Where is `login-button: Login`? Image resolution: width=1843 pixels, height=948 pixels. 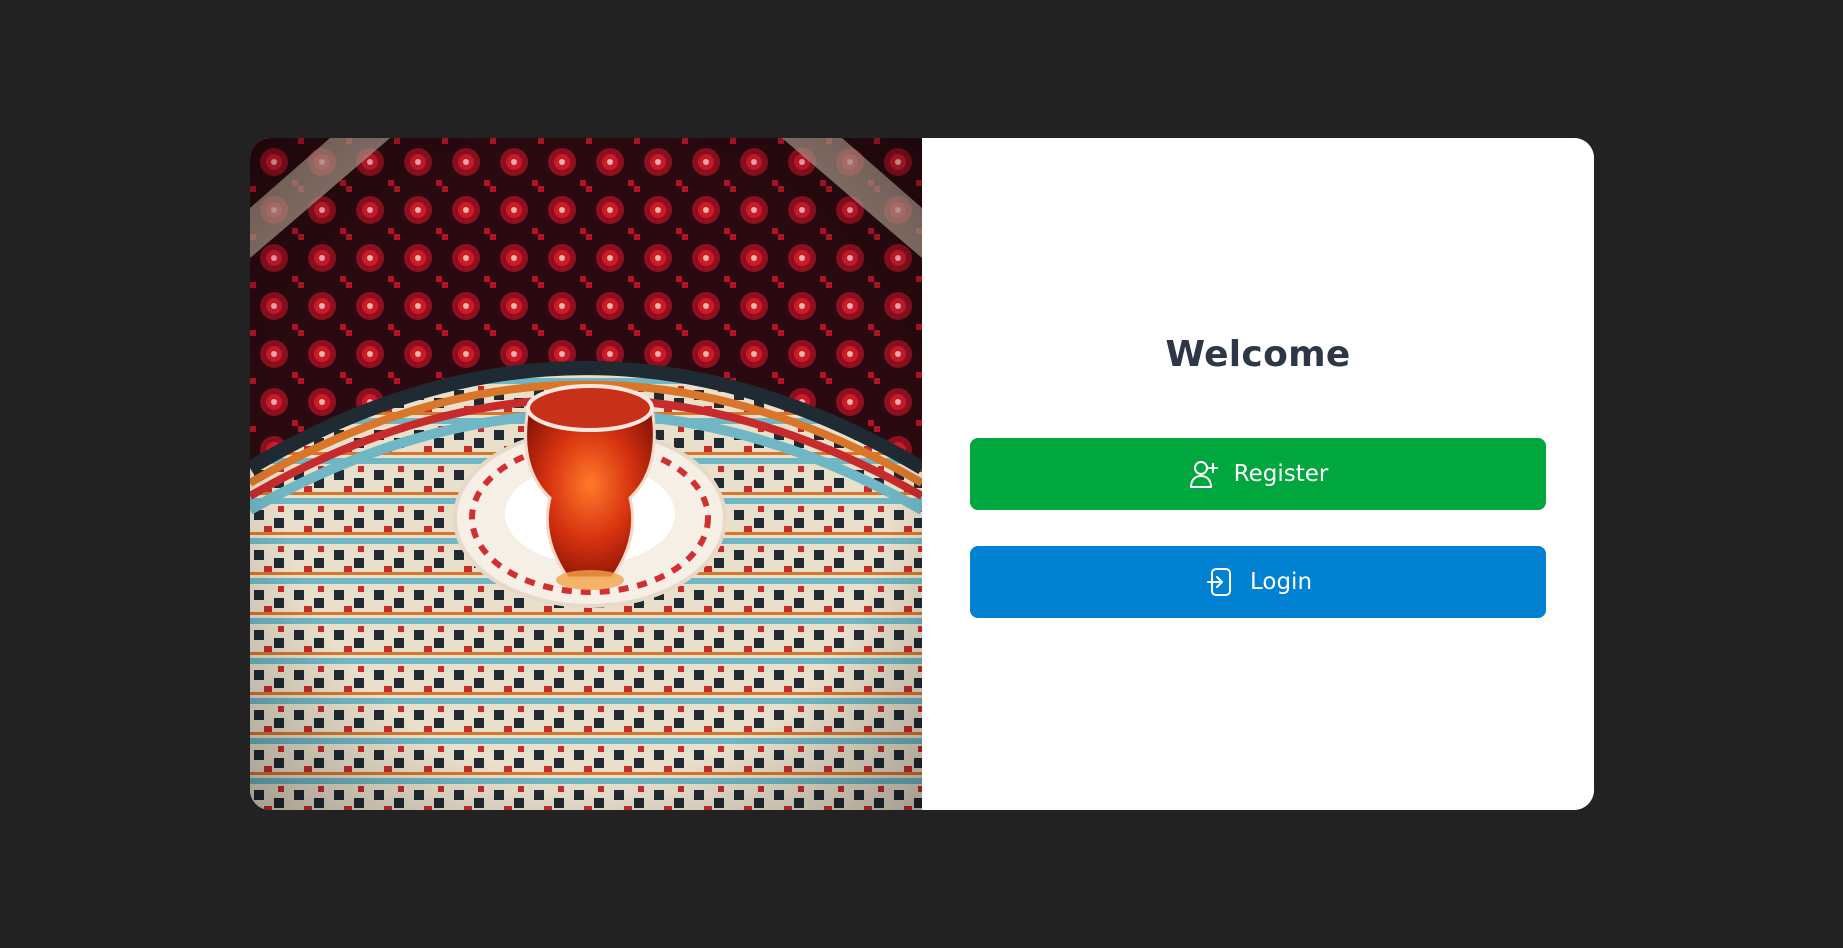
login-button: Login is located at coordinates (1258, 582).